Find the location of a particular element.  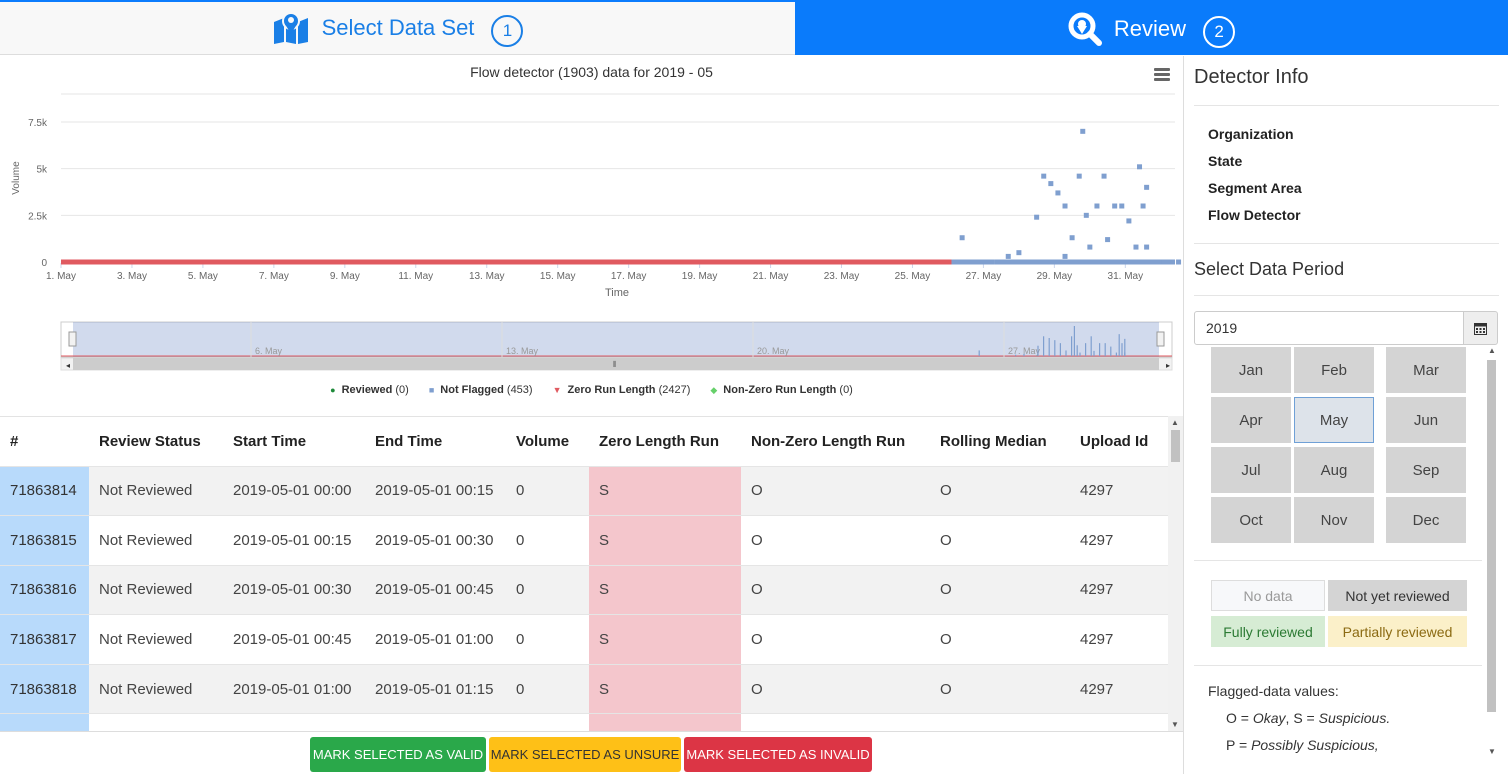

month-button-nov: Nov is located at coordinates (1334, 520).